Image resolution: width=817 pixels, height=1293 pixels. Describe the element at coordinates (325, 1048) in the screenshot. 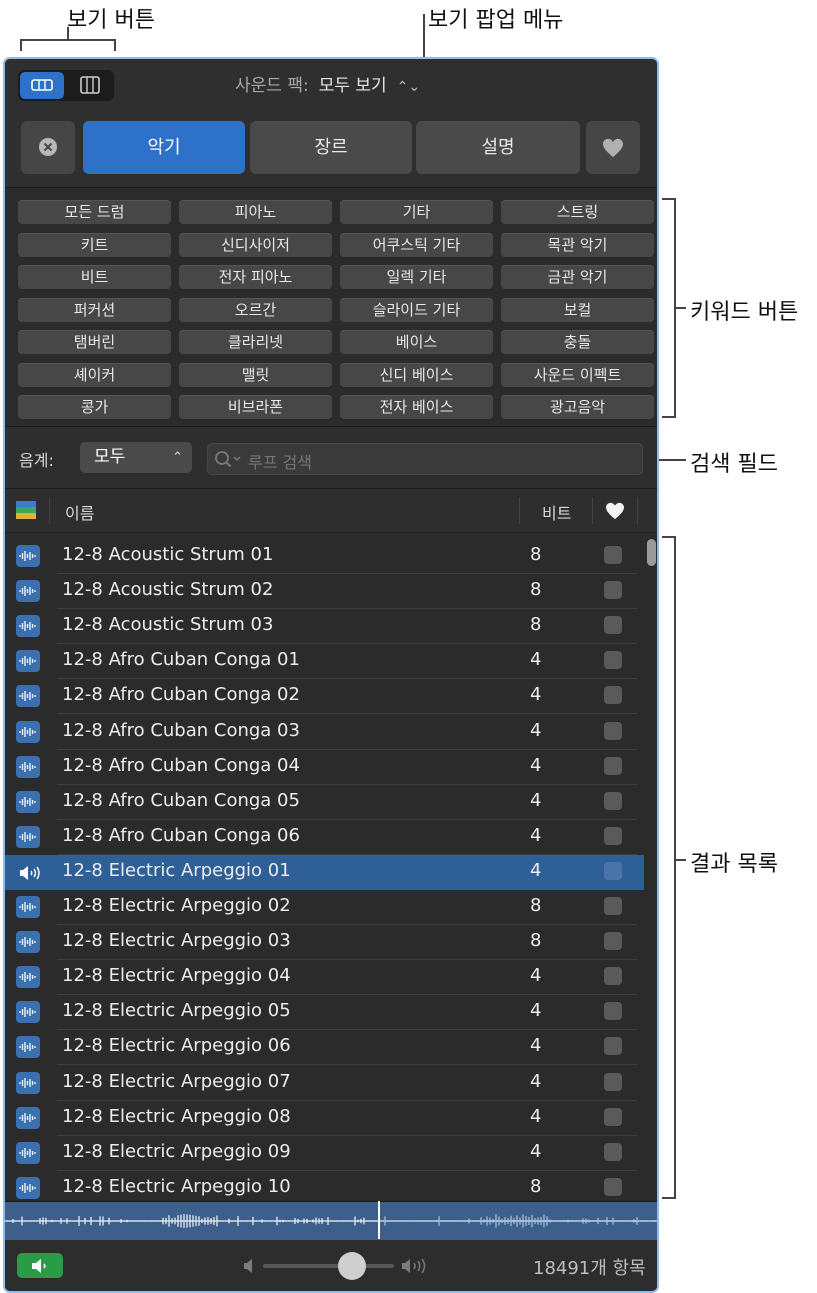

I see `table-row: 12-8 Electric Arpeggio 06 4` at that location.